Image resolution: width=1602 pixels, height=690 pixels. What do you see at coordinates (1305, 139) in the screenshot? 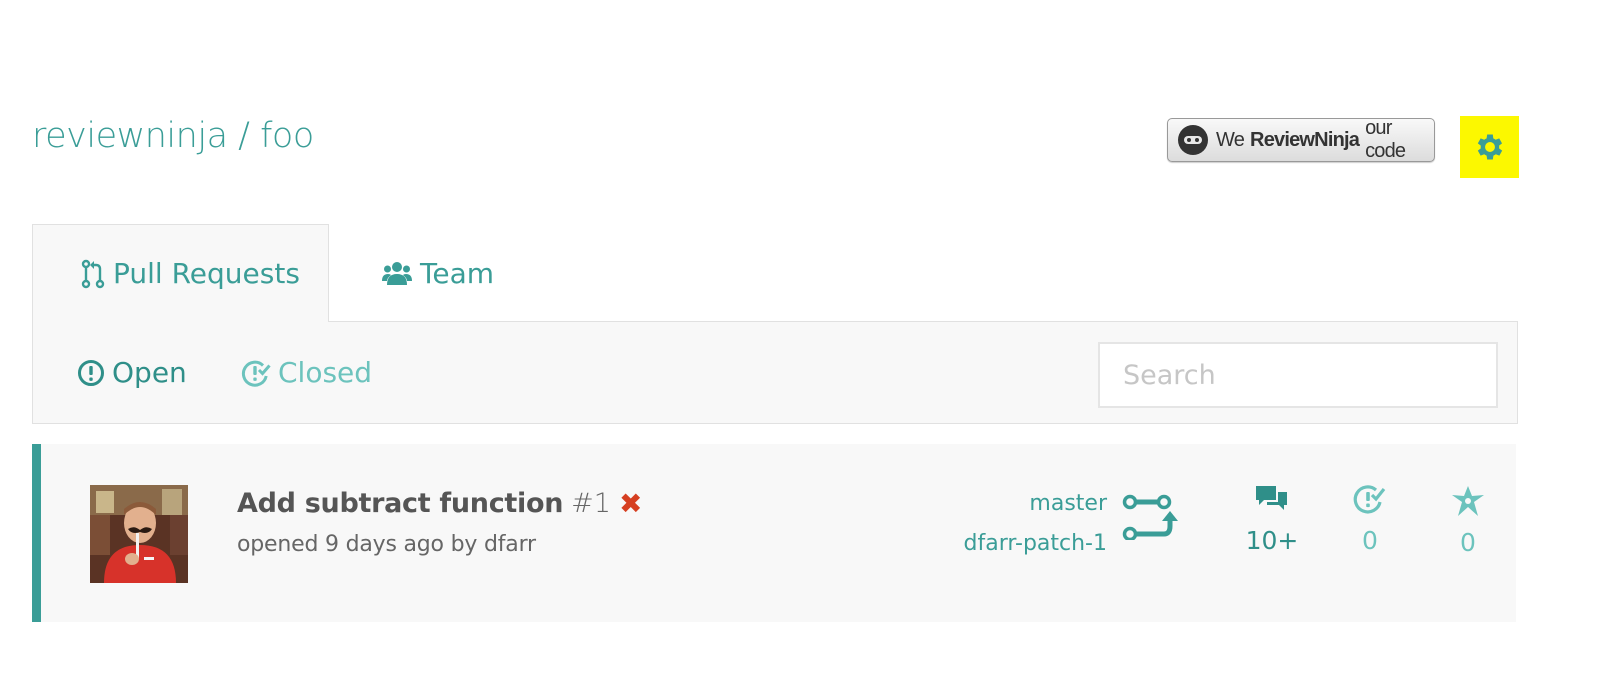
I see `badge-word-brand: ReviewNinja` at bounding box center [1305, 139].